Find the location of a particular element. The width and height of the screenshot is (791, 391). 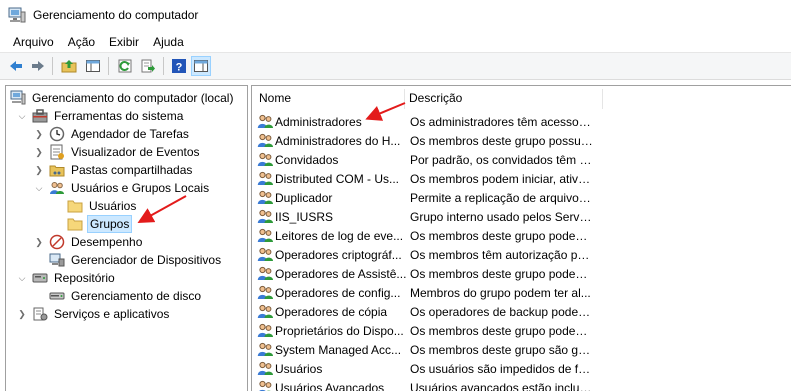

tree-item-system-tools: ⌵ Ferramentas do sistema is located at coordinates (100, 116).